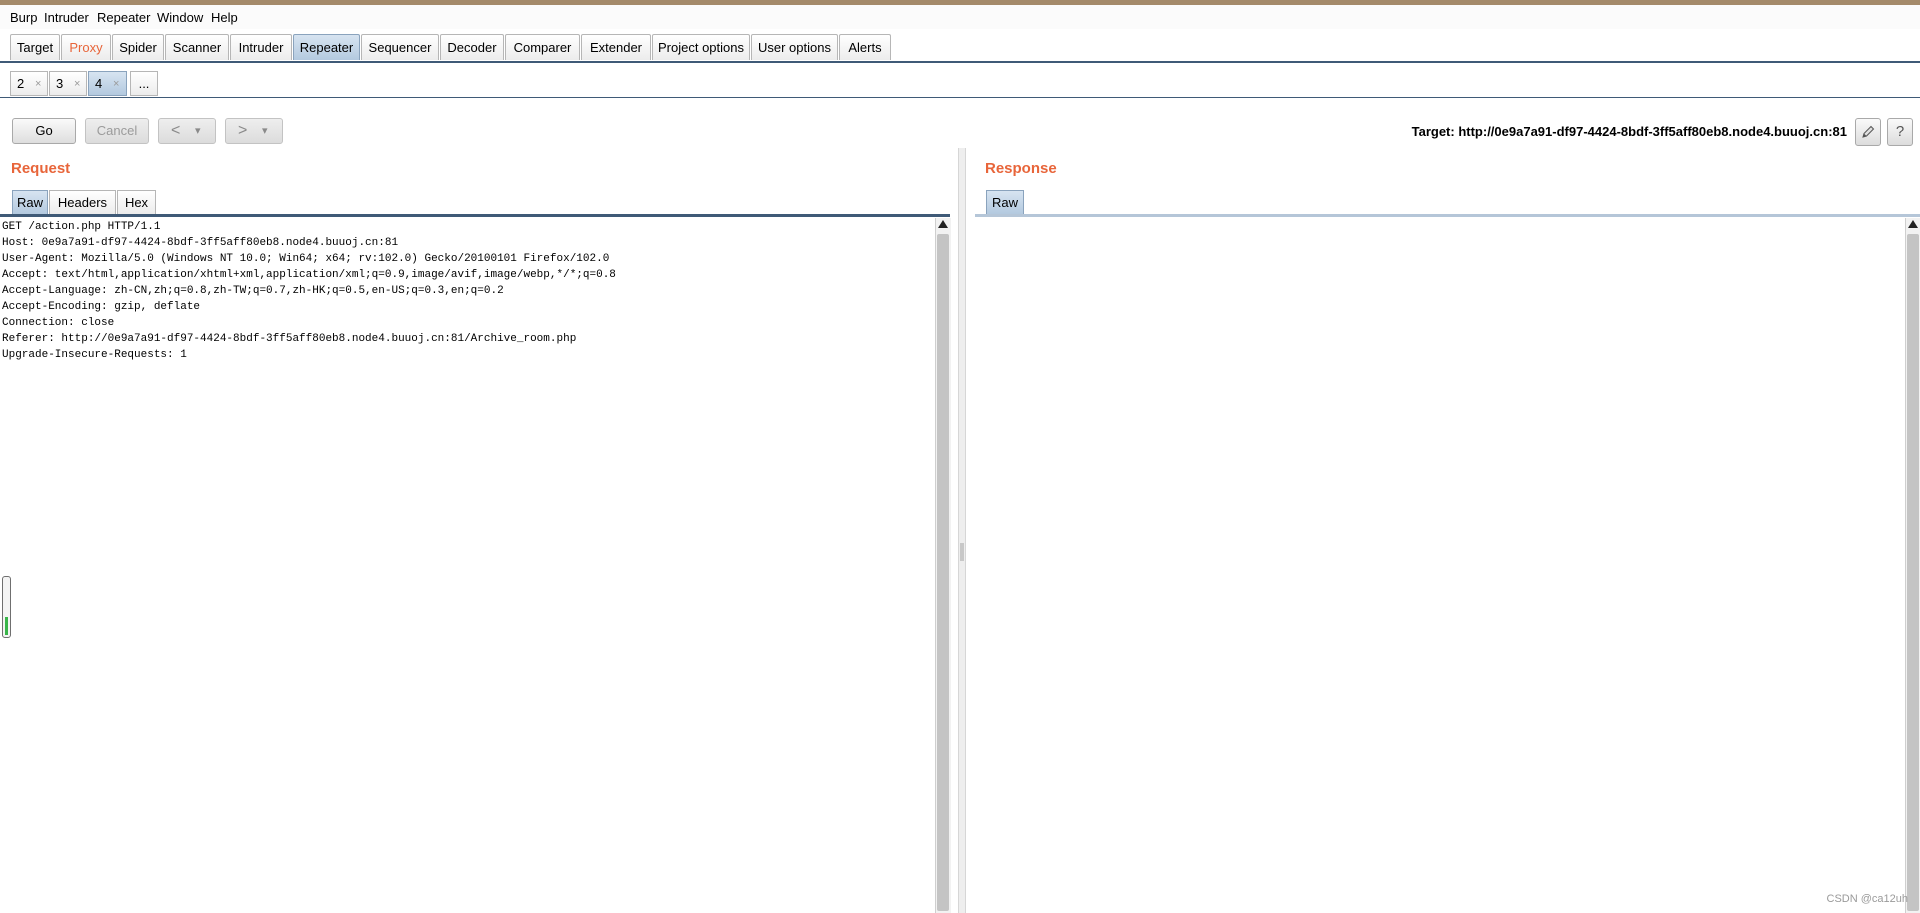  What do you see at coordinates (82, 202) in the screenshot?
I see `request-tab-headers: Headers` at bounding box center [82, 202].